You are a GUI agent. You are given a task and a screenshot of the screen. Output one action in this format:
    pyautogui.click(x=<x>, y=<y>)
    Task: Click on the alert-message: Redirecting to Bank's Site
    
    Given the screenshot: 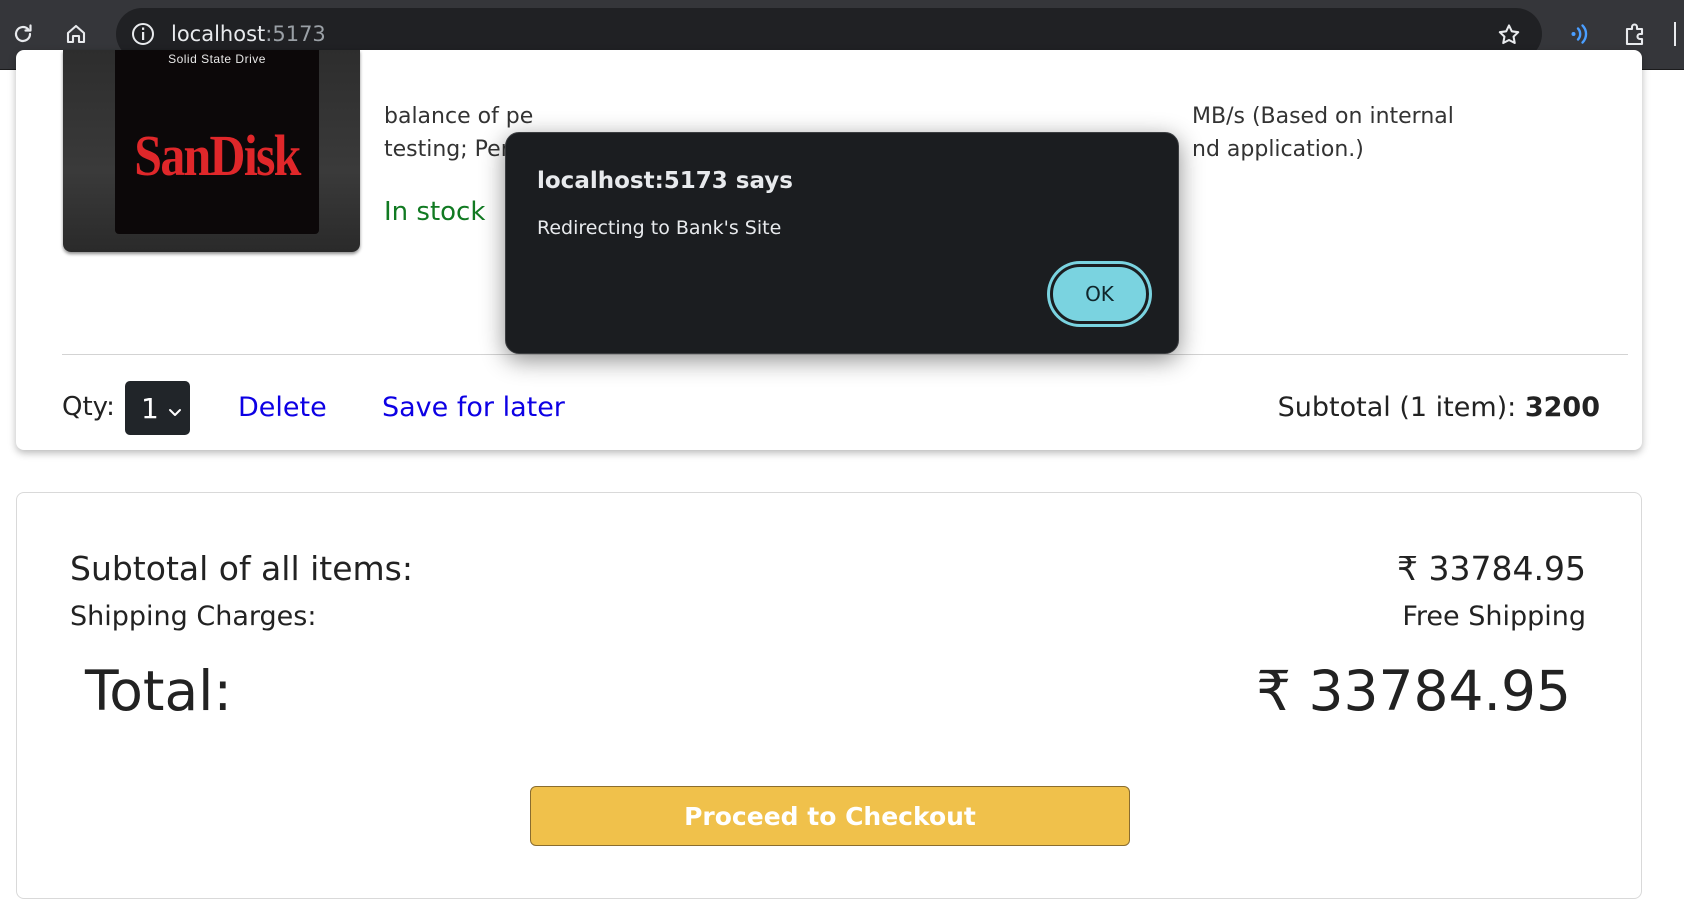 What is the action you would take?
    pyautogui.click(x=659, y=228)
    